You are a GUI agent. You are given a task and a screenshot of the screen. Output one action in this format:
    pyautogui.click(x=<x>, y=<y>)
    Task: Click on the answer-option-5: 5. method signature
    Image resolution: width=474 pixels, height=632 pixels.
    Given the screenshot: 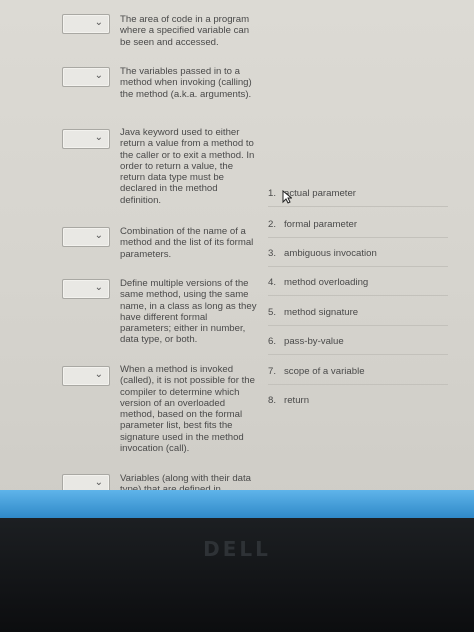 What is the action you would take?
    pyautogui.click(x=313, y=312)
    